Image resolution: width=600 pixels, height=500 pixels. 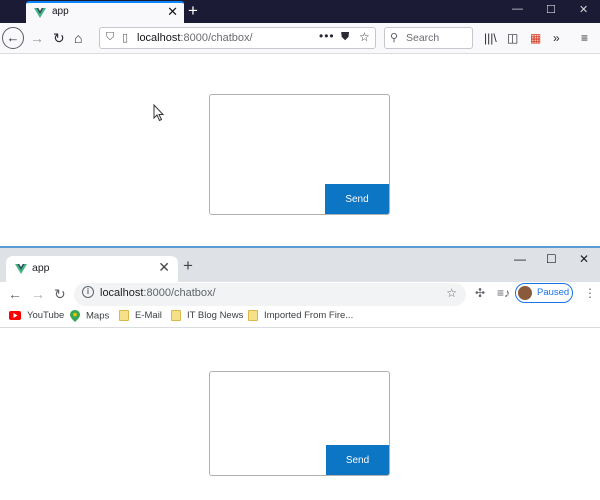 I want to click on chrome-tab-title: app, so click(x=41, y=268).